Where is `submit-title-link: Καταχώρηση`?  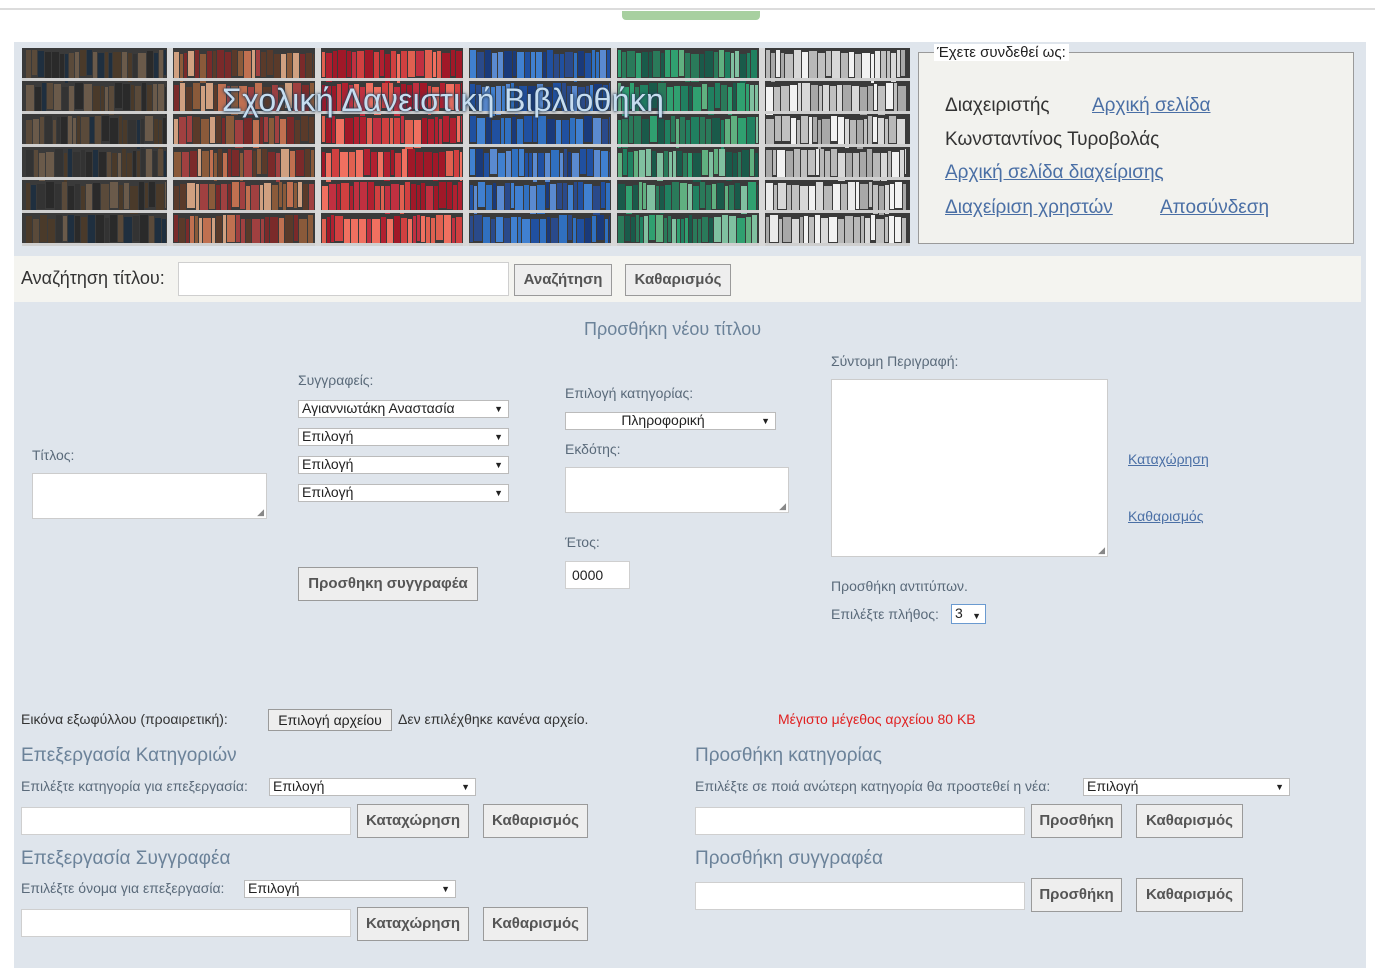
submit-title-link: Καταχώρηση is located at coordinates (1168, 459).